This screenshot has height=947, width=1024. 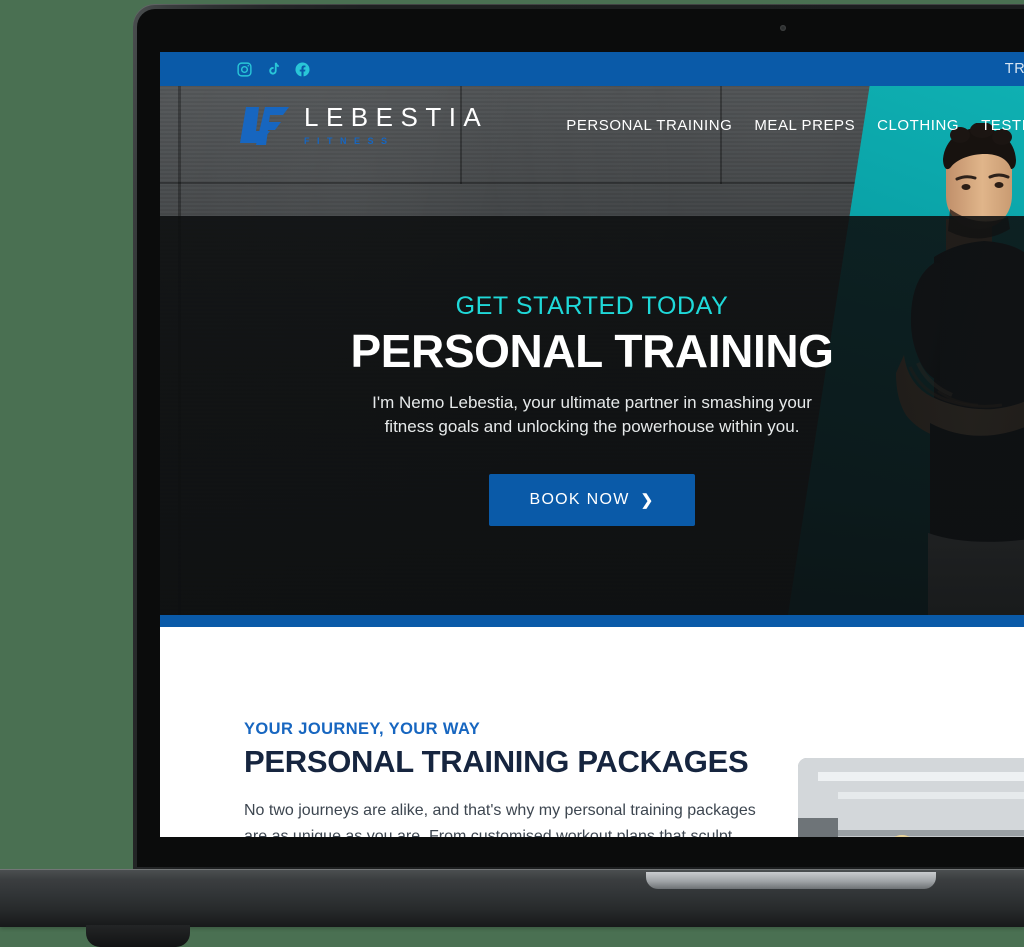 What do you see at coordinates (244, 69) in the screenshot?
I see `instagram-icon` at bounding box center [244, 69].